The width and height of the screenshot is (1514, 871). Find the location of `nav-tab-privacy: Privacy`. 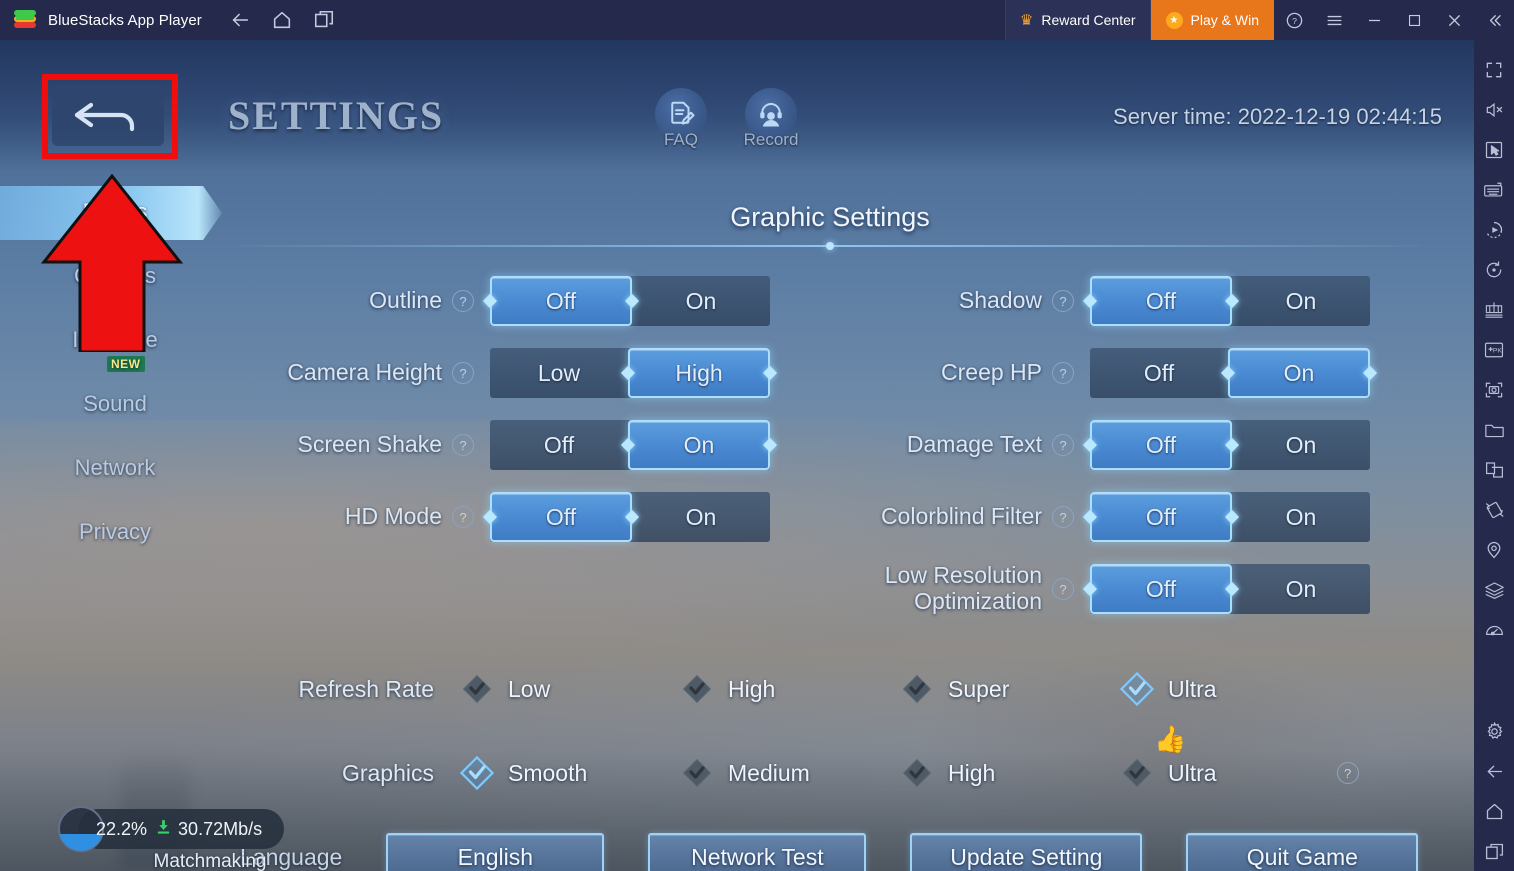

nav-tab-privacy: Privacy is located at coordinates (115, 532).